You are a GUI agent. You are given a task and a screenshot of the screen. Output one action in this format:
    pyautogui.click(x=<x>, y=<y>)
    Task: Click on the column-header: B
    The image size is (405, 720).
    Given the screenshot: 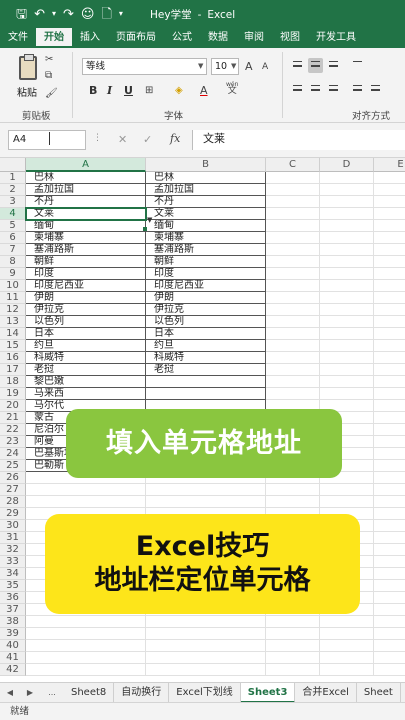 What is the action you would take?
    pyautogui.click(x=206, y=165)
    